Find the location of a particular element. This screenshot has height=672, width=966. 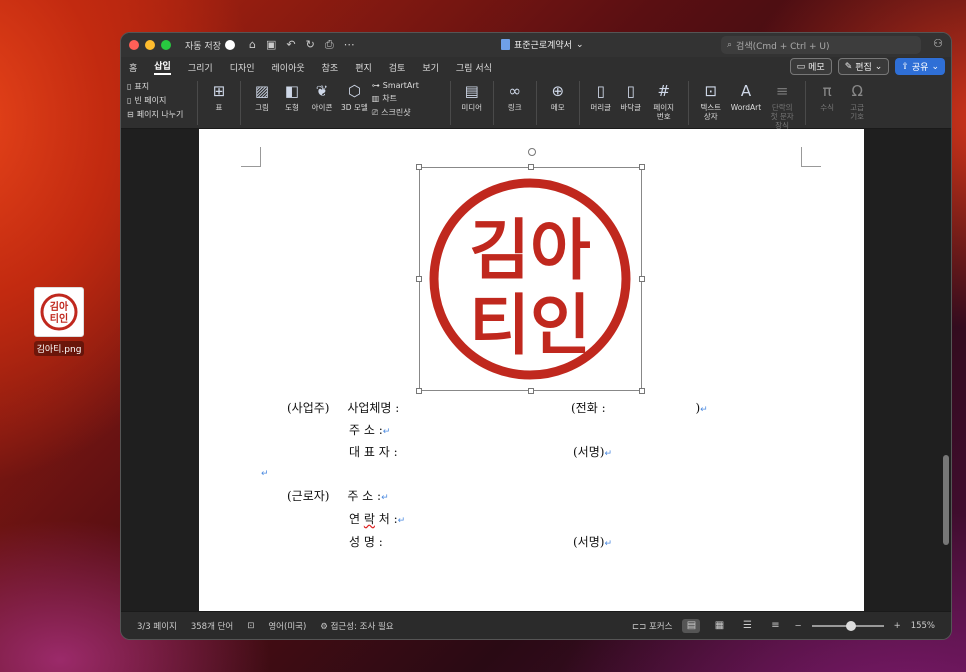

file-label: 김아티.png is located at coordinates (59, 348).